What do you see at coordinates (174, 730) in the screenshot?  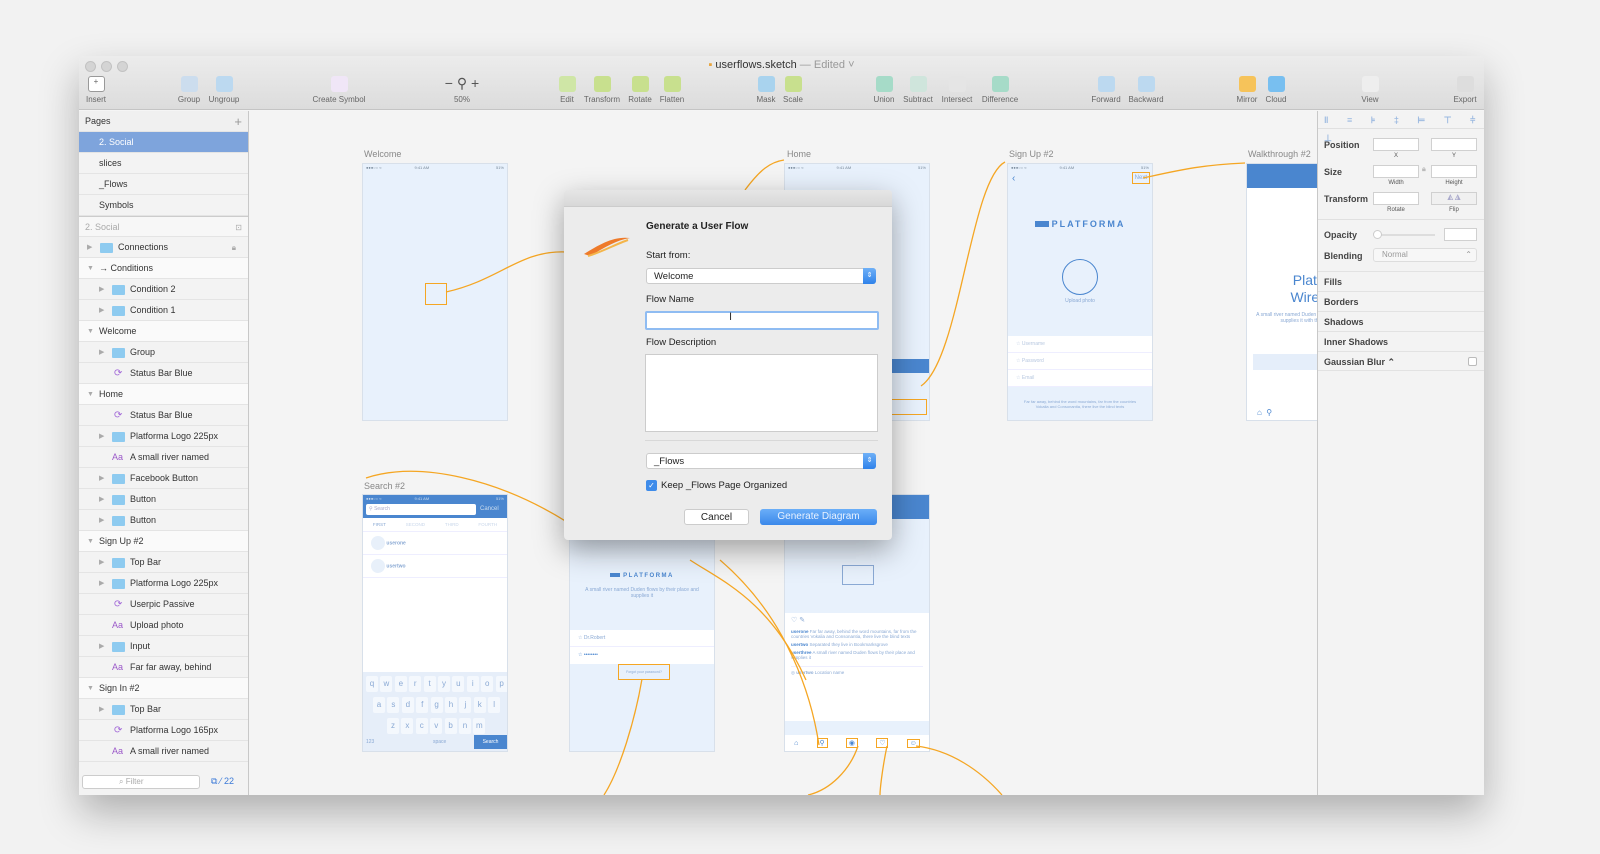 I see `layer-label: Platforma Logo 165px` at bounding box center [174, 730].